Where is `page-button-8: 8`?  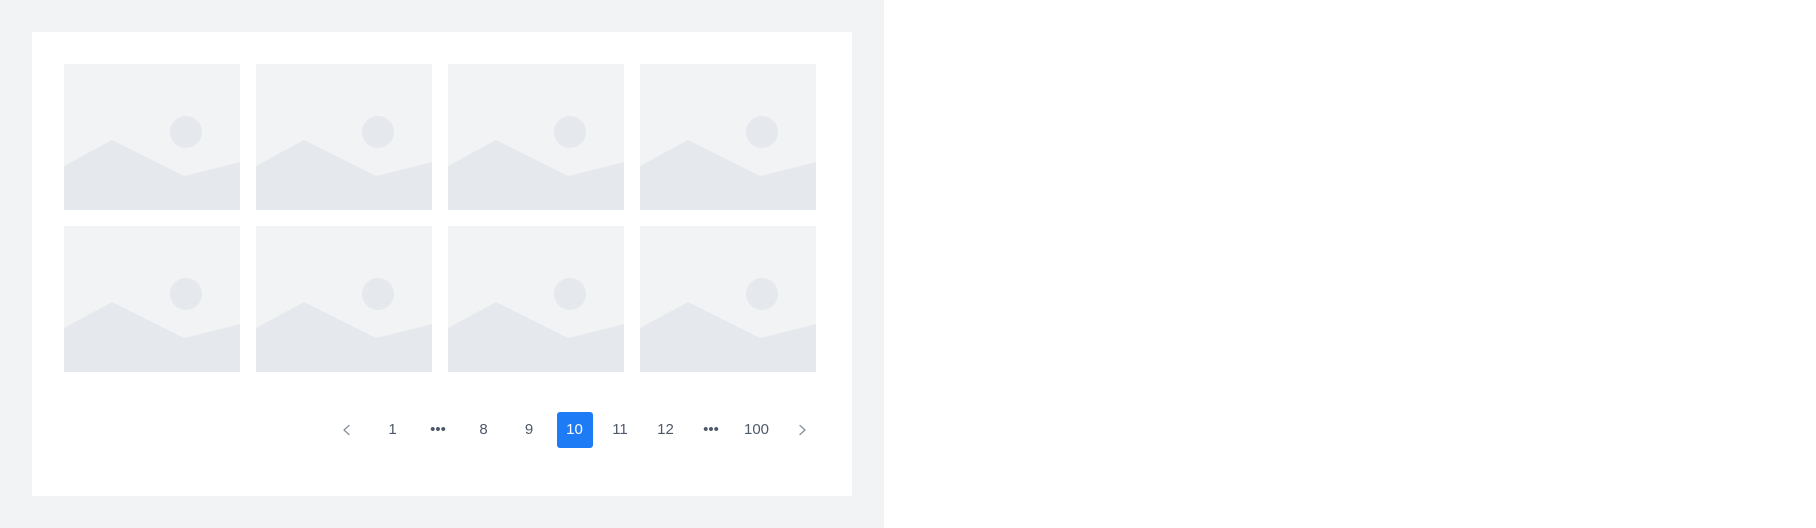 page-button-8: 8 is located at coordinates (484, 430).